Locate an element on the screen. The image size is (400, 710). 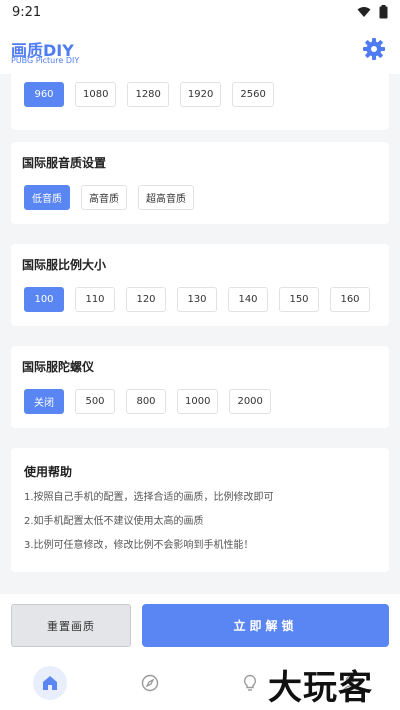
scale-option: 120 is located at coordinates (146, 299).